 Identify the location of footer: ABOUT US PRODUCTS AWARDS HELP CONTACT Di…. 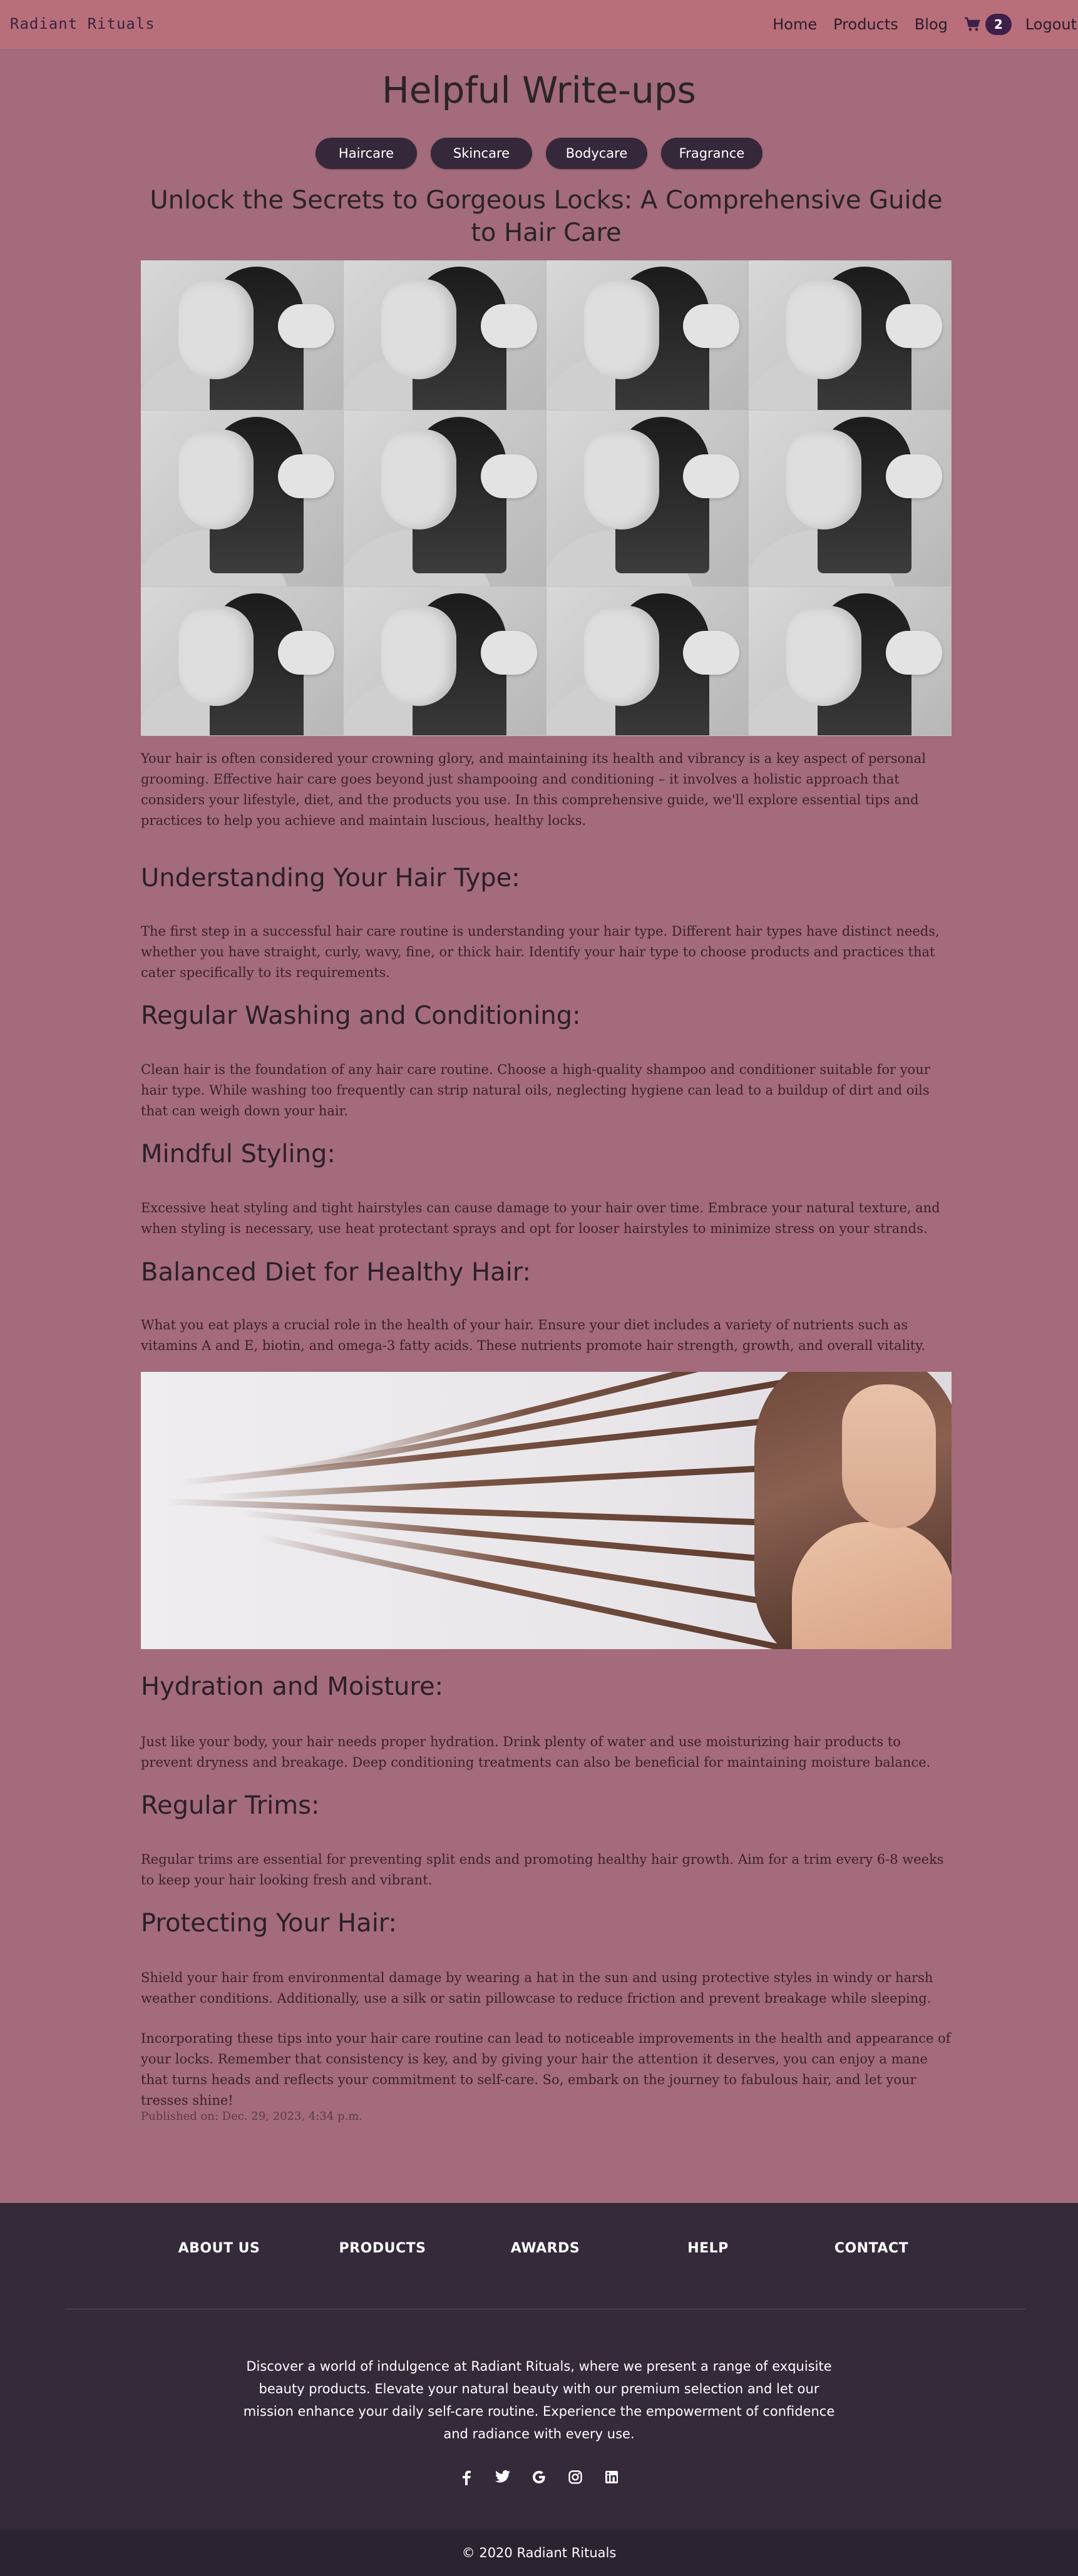
(539, 2366).